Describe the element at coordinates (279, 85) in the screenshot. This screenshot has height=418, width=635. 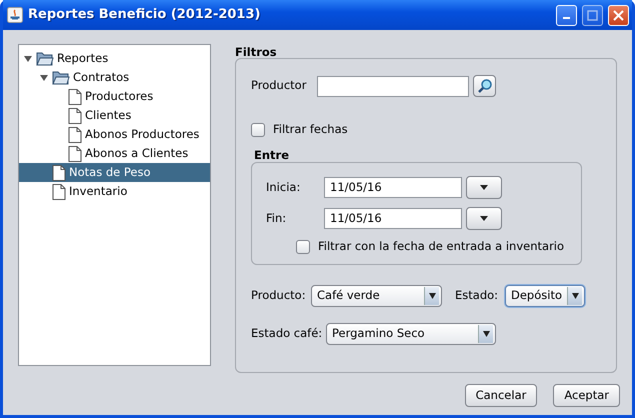
I see `field-label: Productor` at that location.